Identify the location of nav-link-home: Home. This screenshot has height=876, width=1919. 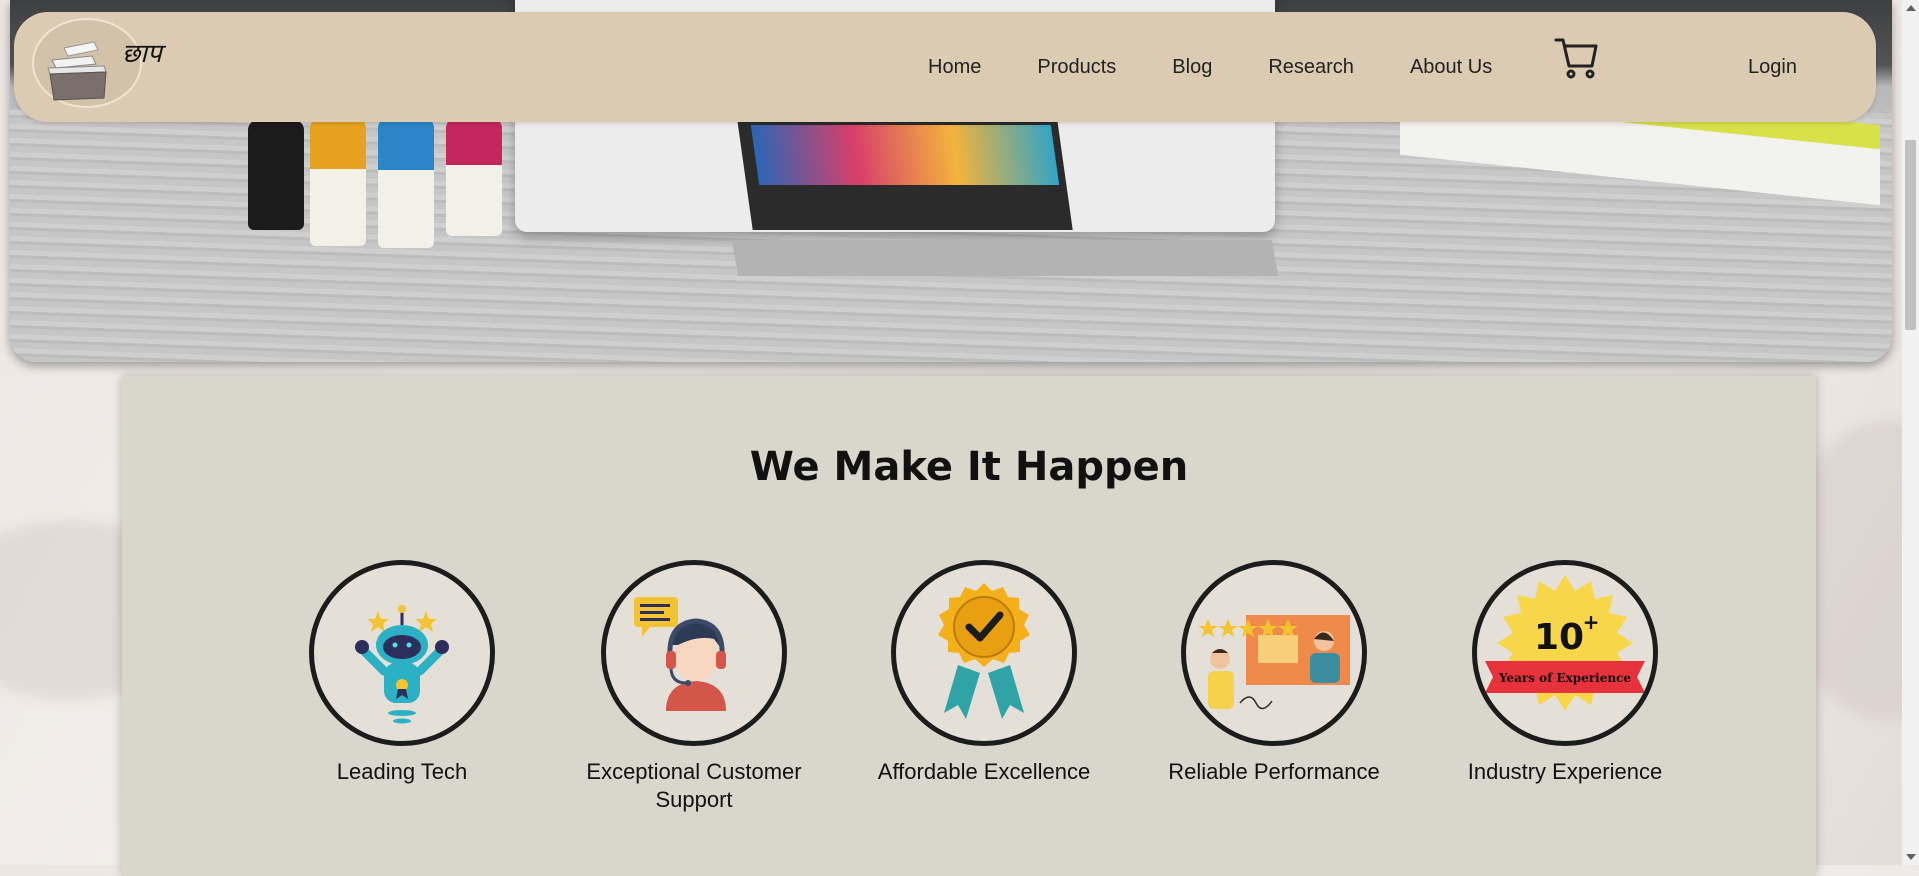
(954, 67).